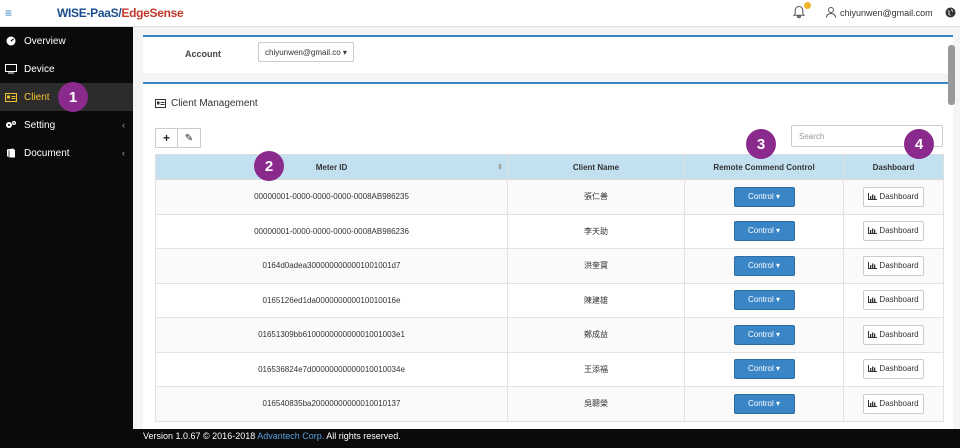 Image resolution: width=960 pixels, height=448 pixels. What do you see at coordinates (152, 13) in the screenshot?
I see `logo-part2: EdgeSense` at bounding box center [152, 13].